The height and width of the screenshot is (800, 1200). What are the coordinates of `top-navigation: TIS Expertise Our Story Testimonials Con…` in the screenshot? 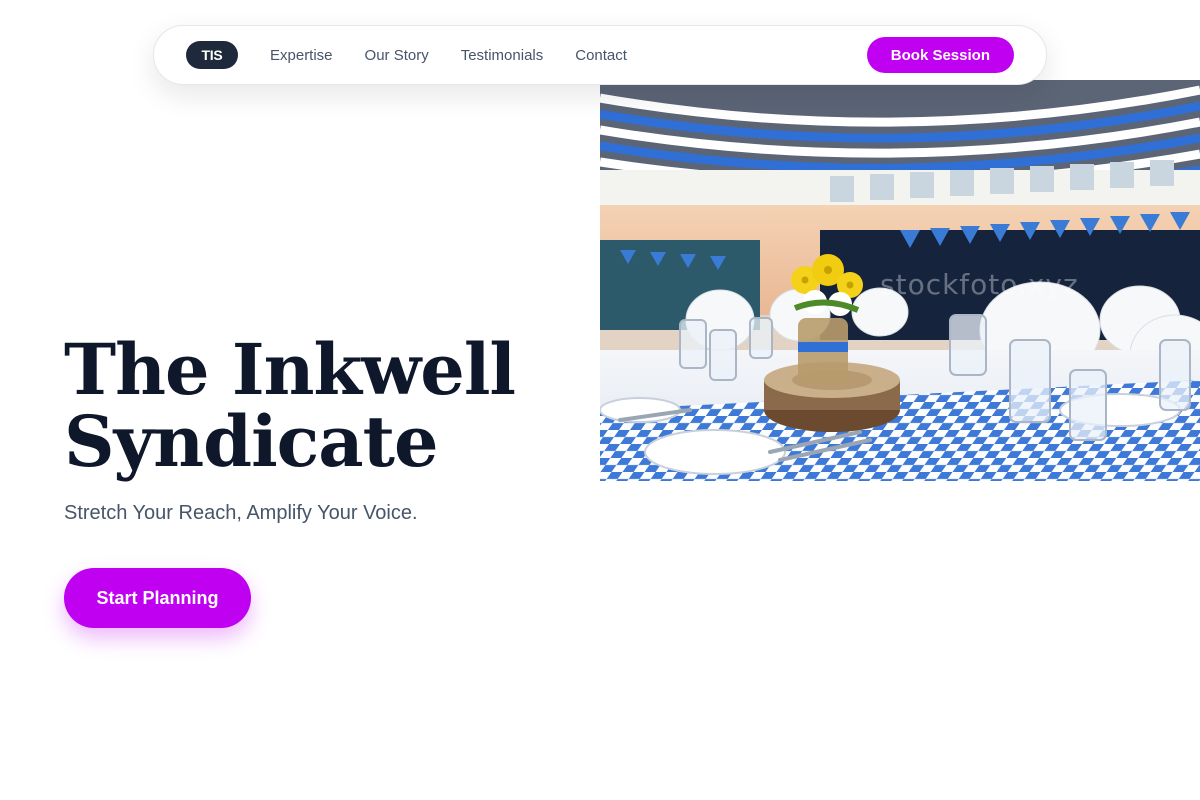 It's located at (600, 55).